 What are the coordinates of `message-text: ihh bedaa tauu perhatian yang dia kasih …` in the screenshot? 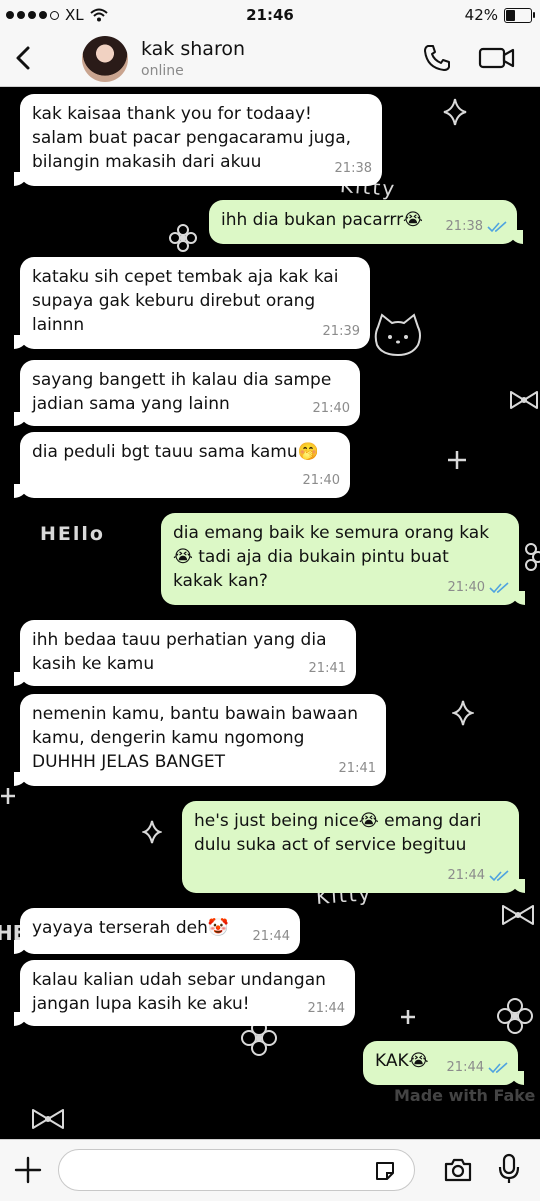 It's located at (179, 652).